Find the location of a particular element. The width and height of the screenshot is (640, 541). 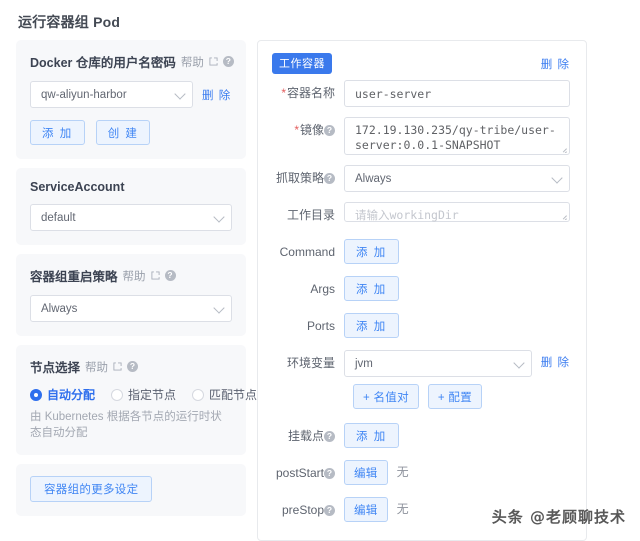

field-args: Args 添 加 is located at coordinates (421, 289).